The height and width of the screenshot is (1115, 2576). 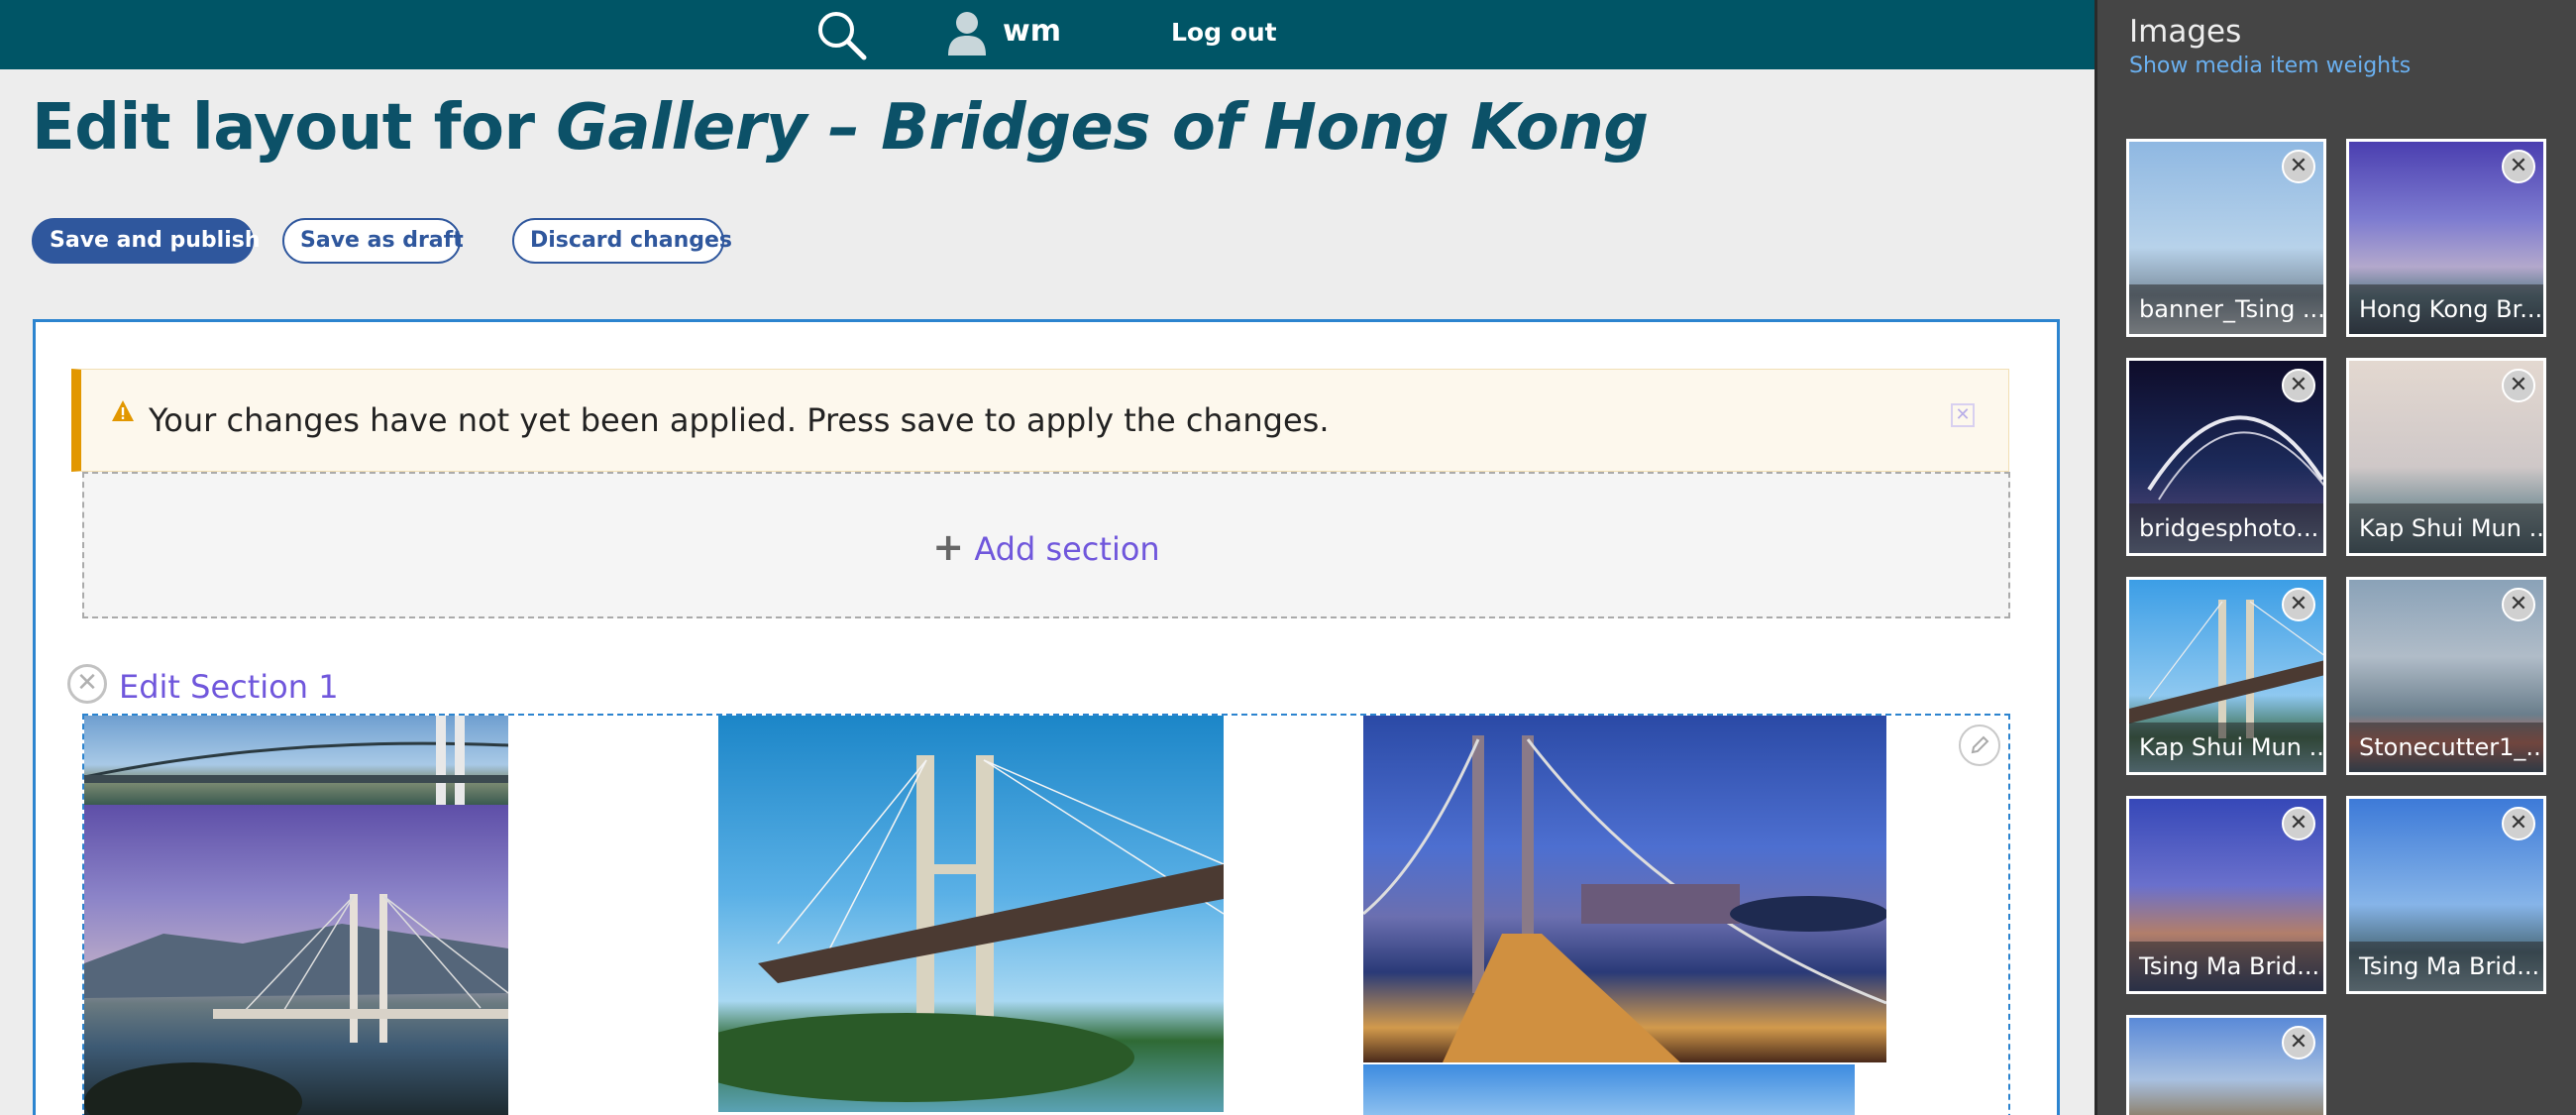 I want to click on user-icon, so click(x=967, y=33).